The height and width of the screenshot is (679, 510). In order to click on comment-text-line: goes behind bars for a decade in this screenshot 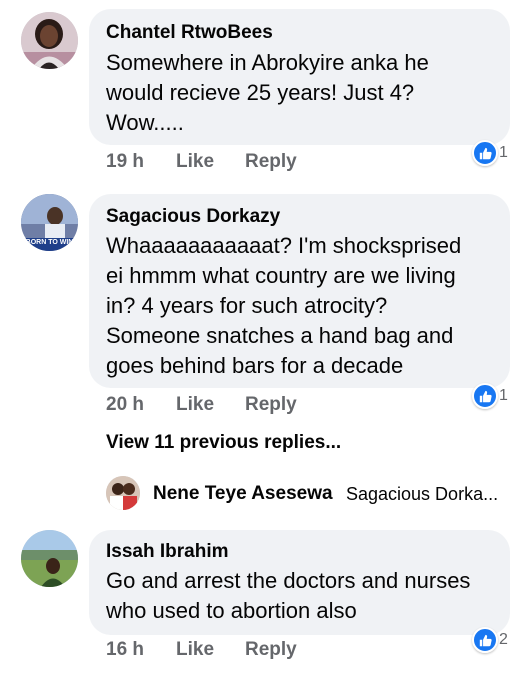, I will do `click(255, 365)`.